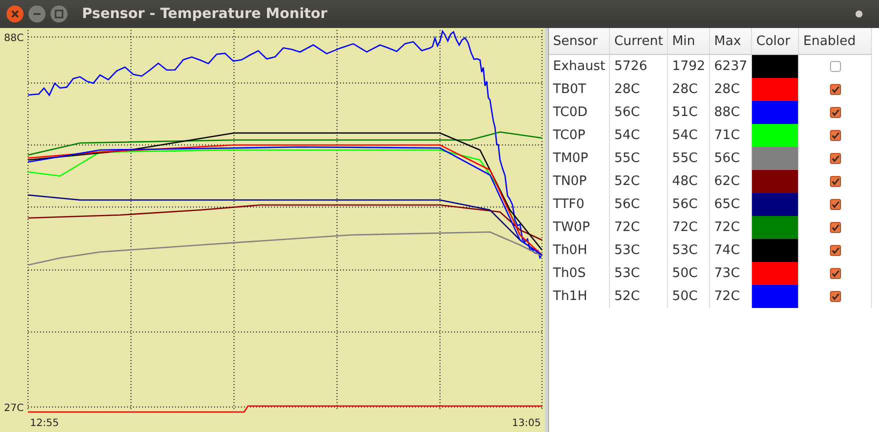 The height and width of the screenshot is (432, 879). I want to click on column-header: Max, so click(731, 41).